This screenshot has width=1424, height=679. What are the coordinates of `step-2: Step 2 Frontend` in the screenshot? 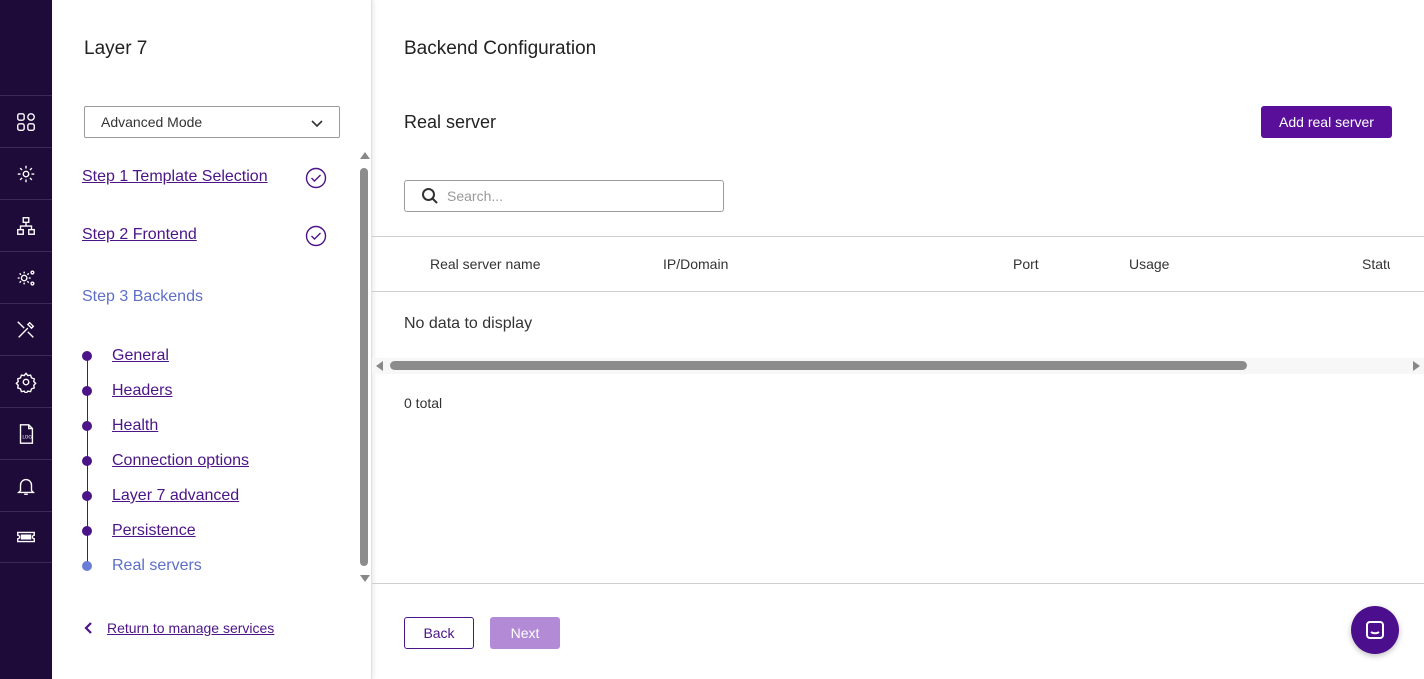 It's located at (139, 235).